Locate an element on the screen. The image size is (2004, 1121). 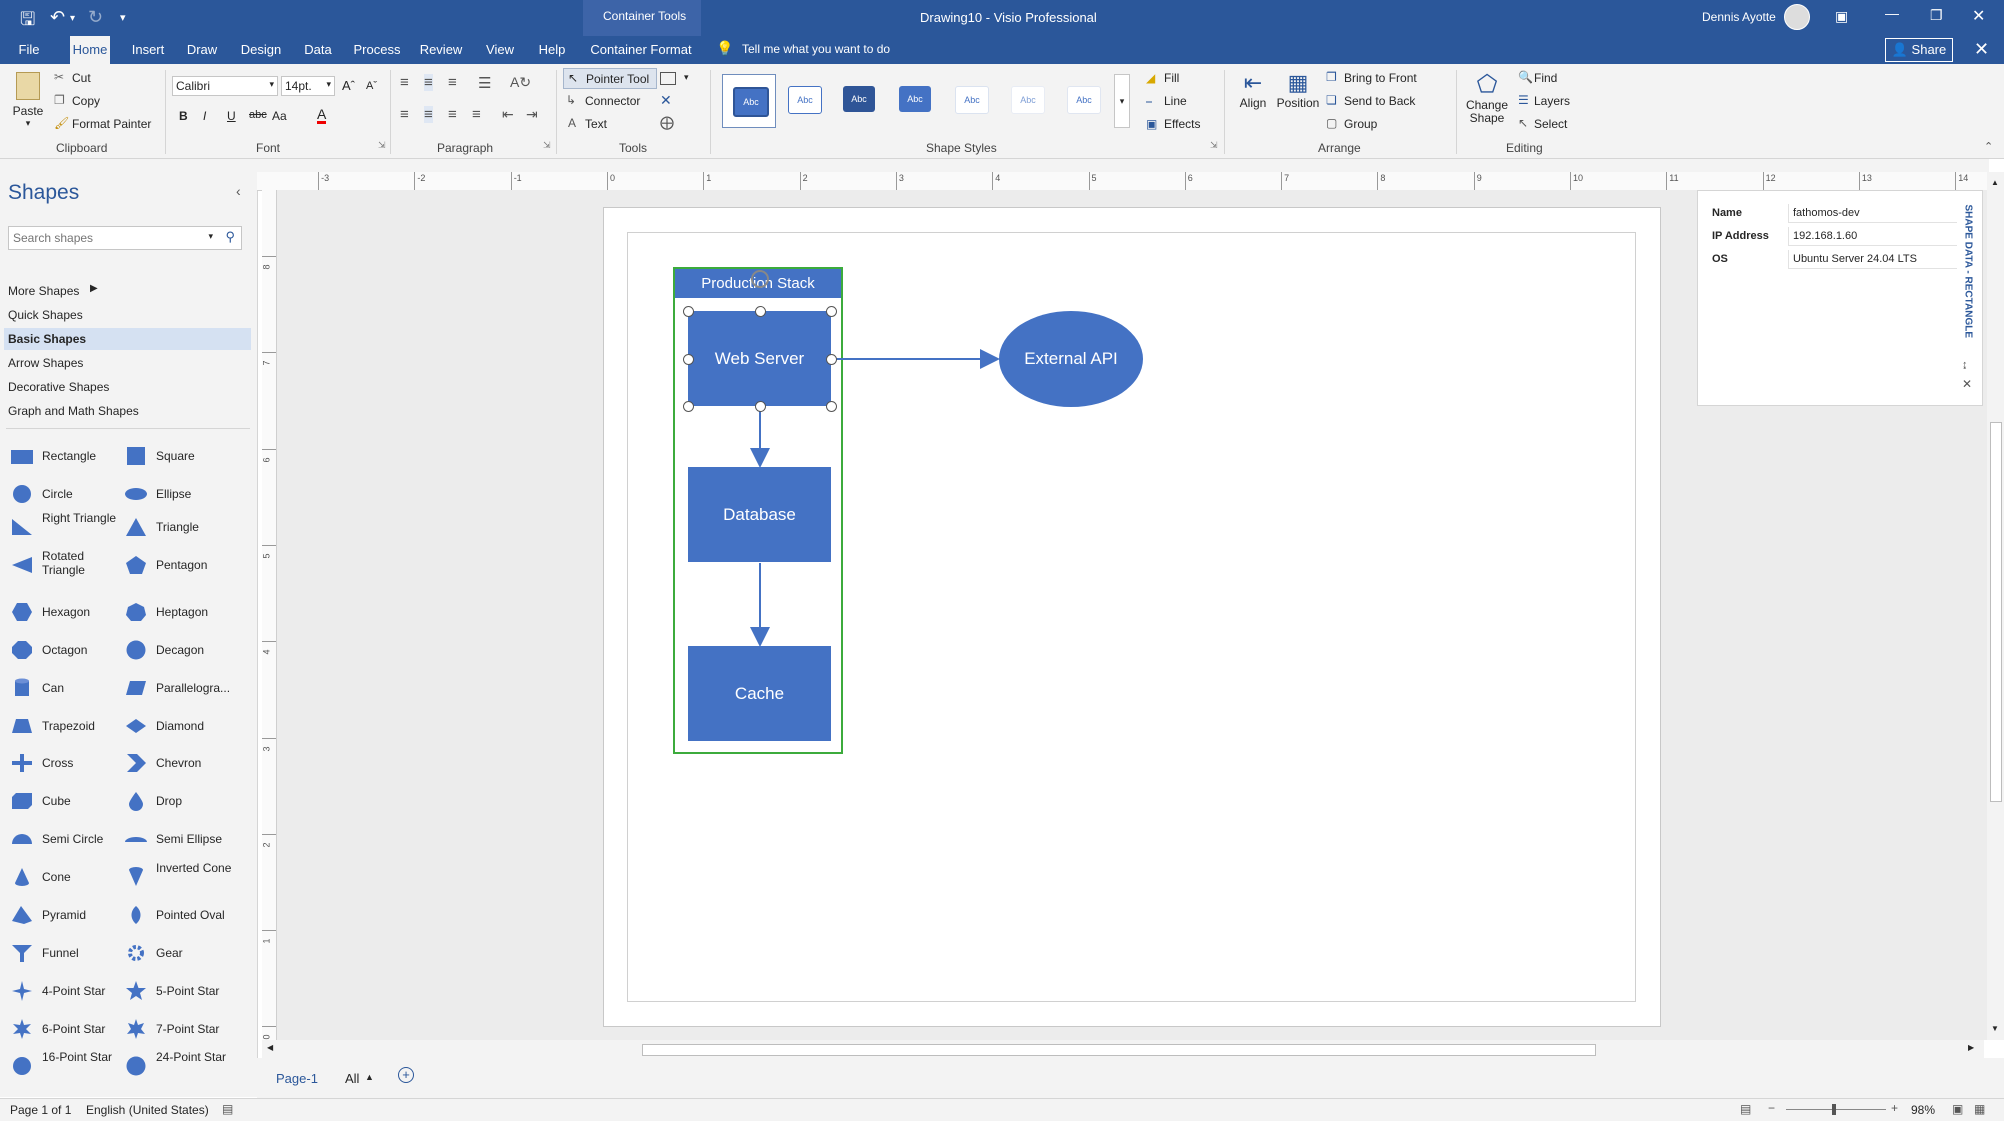
node-database: Database is located at coordinates (759, 514).